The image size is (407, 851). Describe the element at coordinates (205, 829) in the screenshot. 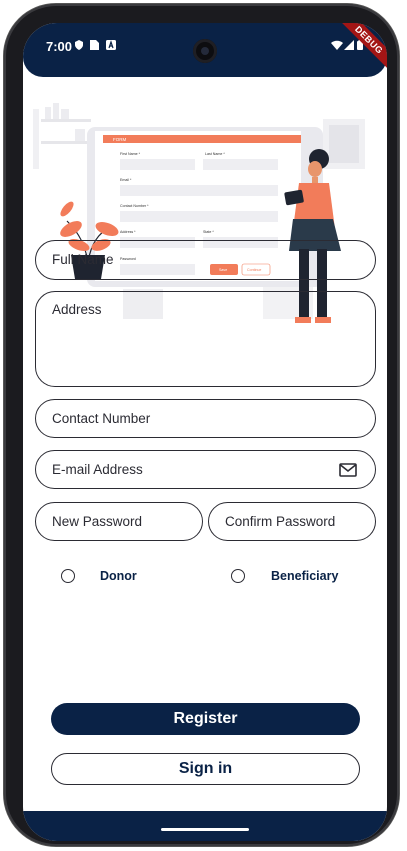

I see `home-gesture-handle` at that location.